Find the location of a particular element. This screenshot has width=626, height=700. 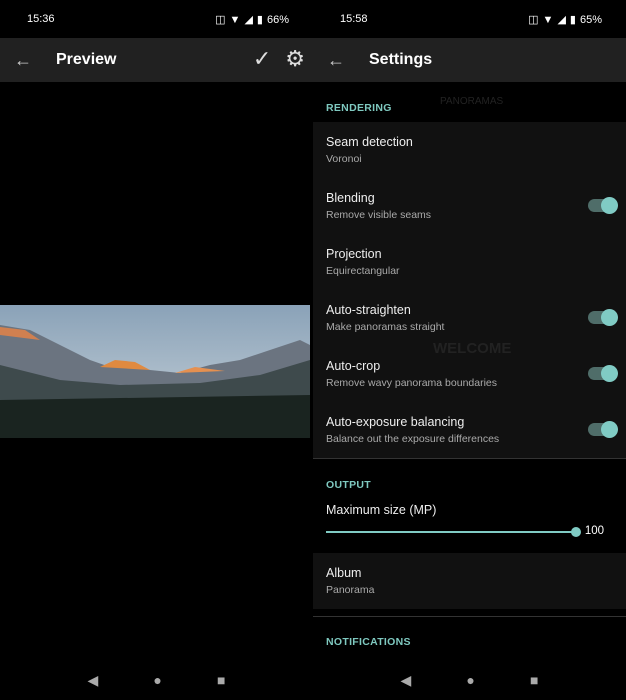

section-header-notifications: NOTIFICATIONS is located at coordinates (368, 642).